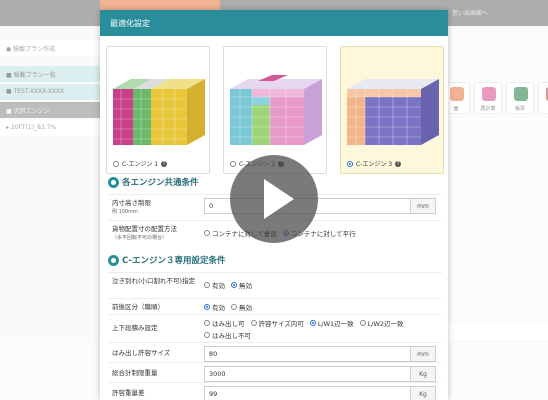  I want to click on engine-2-illustration, so click(276, 110).